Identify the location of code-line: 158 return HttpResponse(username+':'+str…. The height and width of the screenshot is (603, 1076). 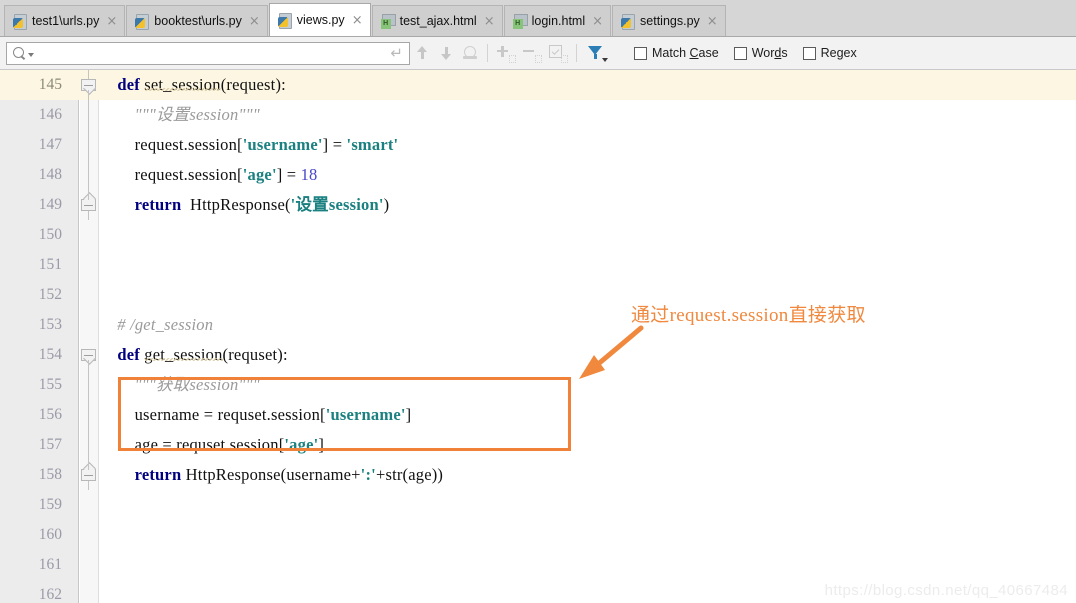
(538, 475).